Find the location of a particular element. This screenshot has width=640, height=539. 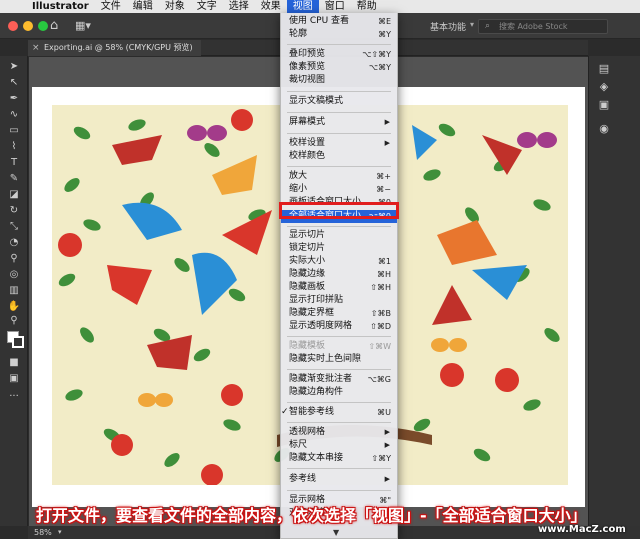

checkmark-icon: ✓ is located at coordinates (285, 412).